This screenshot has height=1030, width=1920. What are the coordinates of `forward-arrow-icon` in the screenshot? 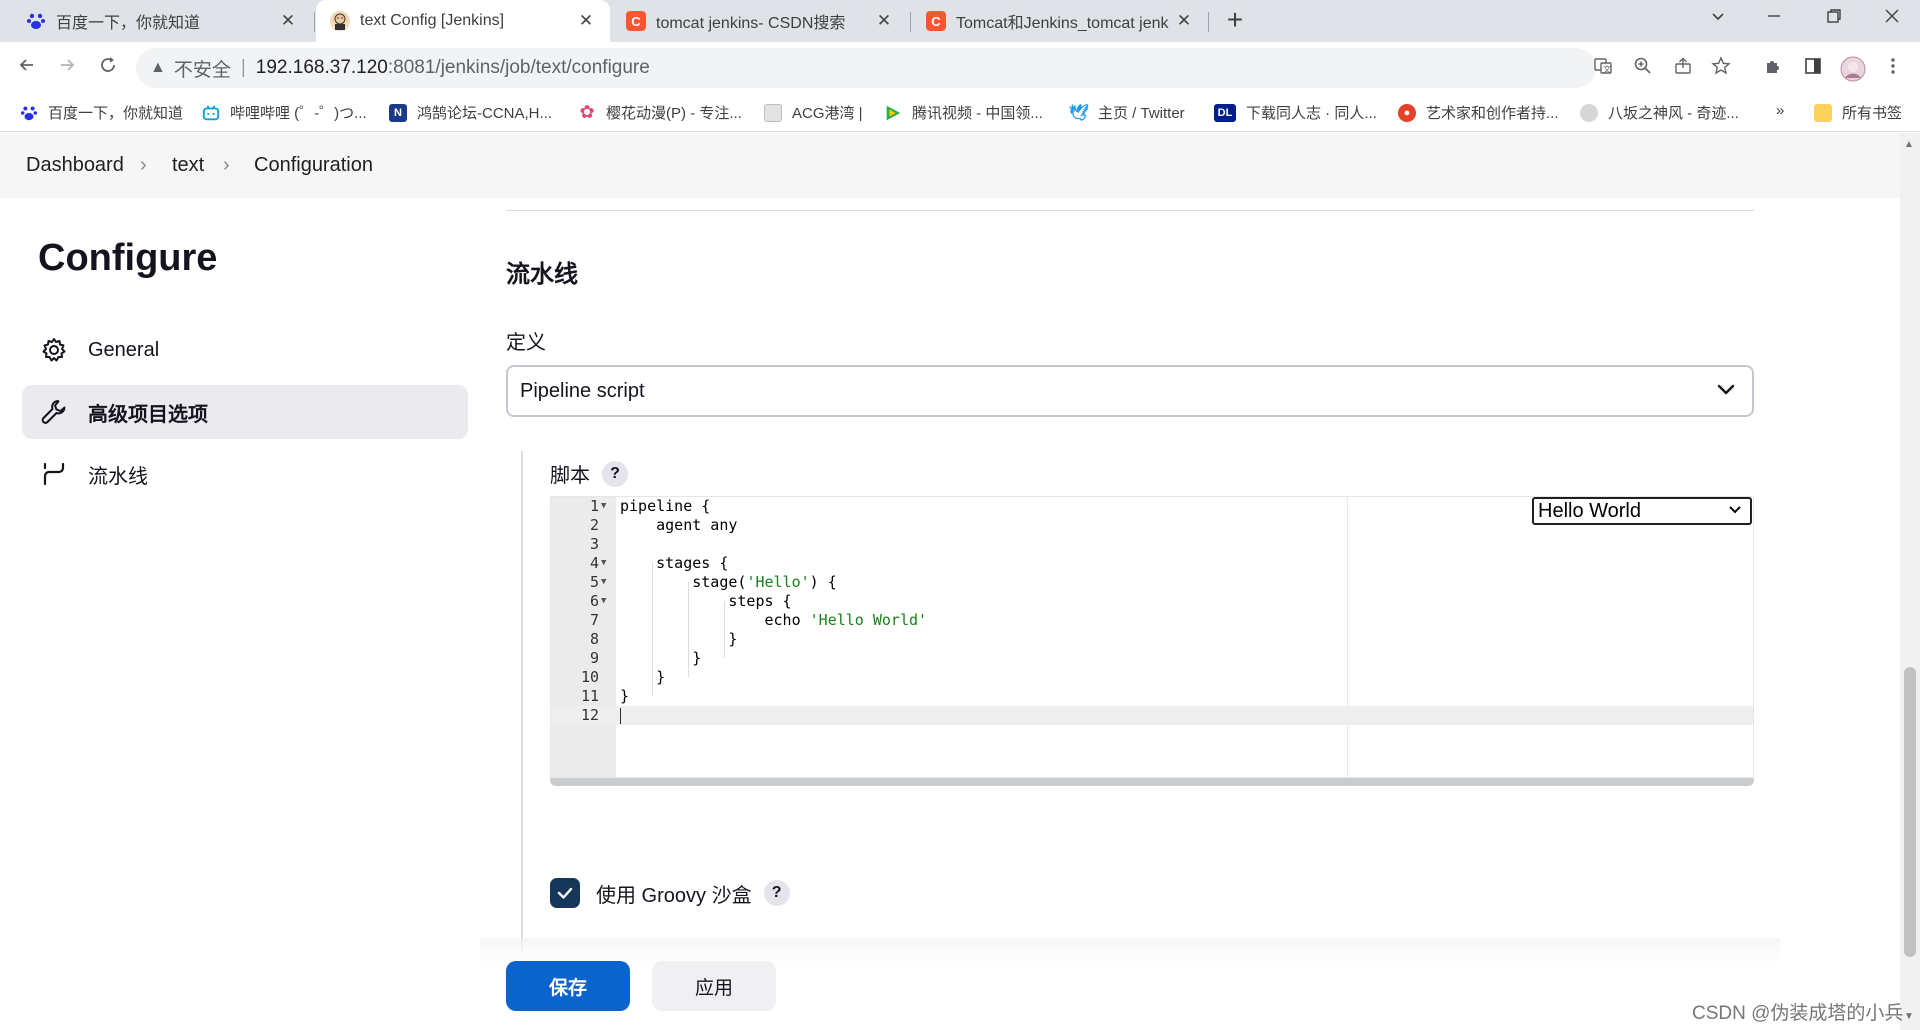 It's located at (67, 69).